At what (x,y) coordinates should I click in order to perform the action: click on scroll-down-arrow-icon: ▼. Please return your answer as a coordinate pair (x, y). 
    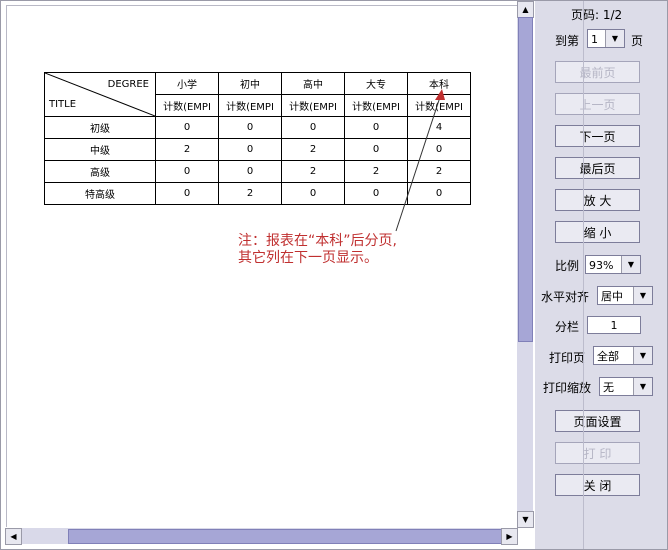
    Looking at the image, I should click on (525, 519).